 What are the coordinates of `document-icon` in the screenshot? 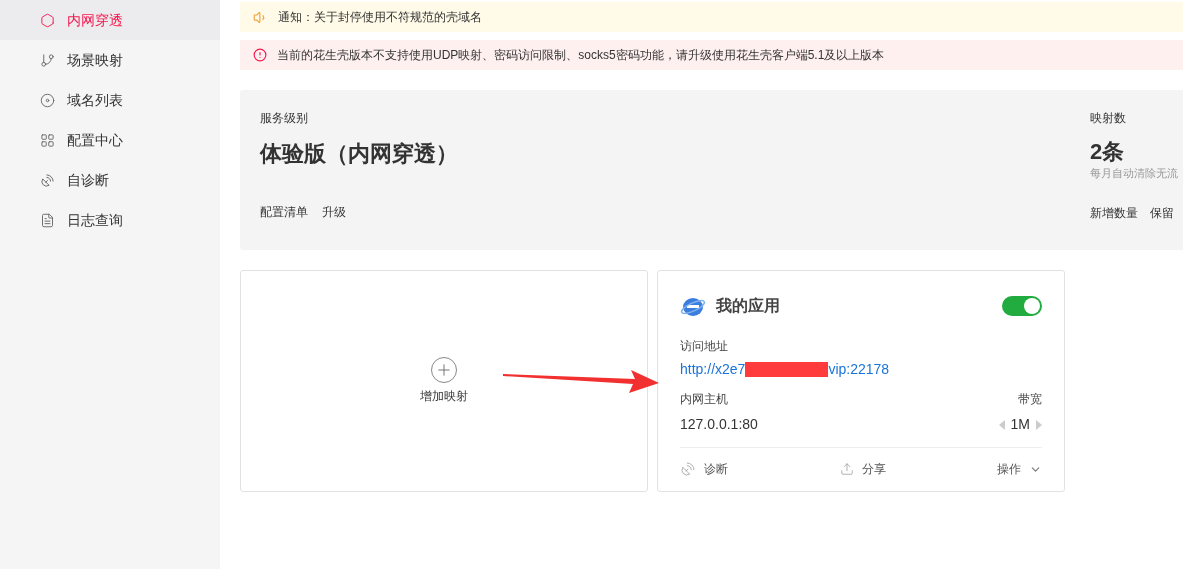 It's located at (47, 220).